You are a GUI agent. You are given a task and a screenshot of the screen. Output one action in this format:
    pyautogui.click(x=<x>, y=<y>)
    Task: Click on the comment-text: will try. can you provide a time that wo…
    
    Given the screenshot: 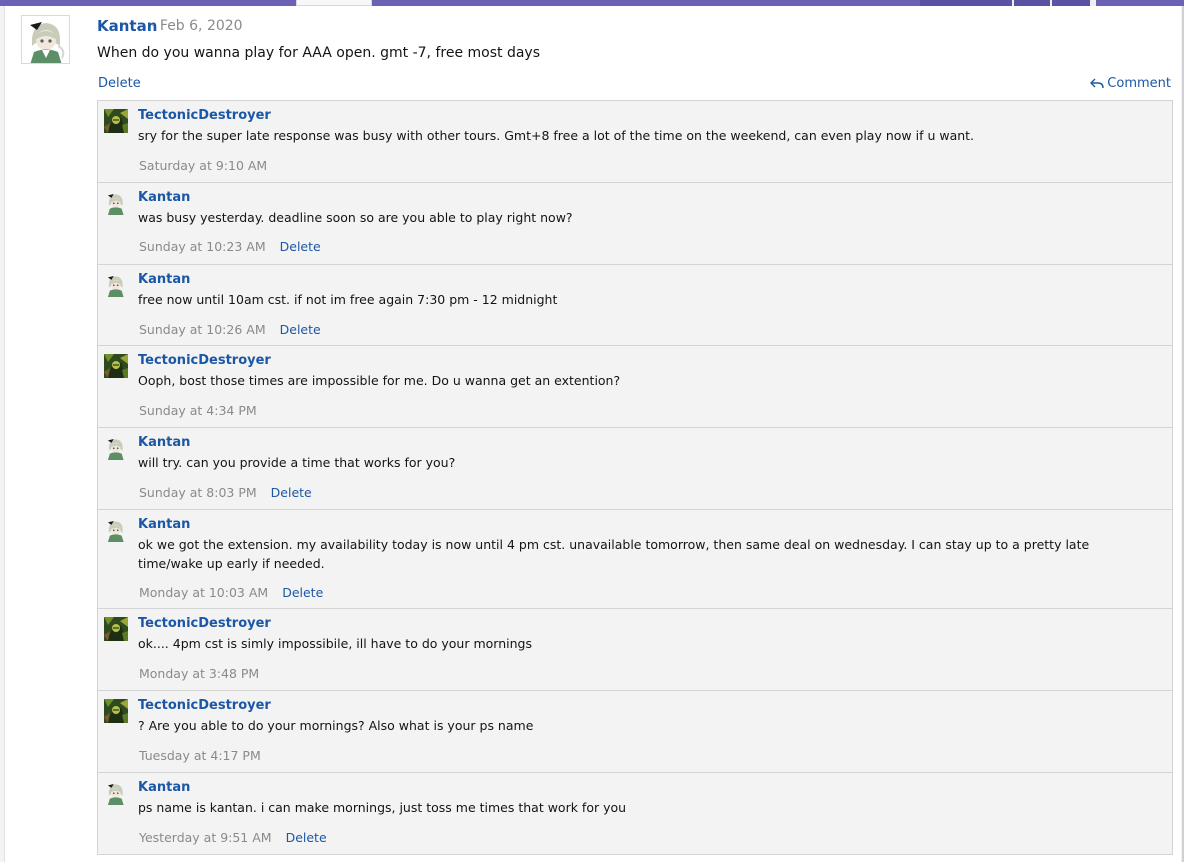 What is the action you would take?
    pyautogui.click(x=297, y=462)
    